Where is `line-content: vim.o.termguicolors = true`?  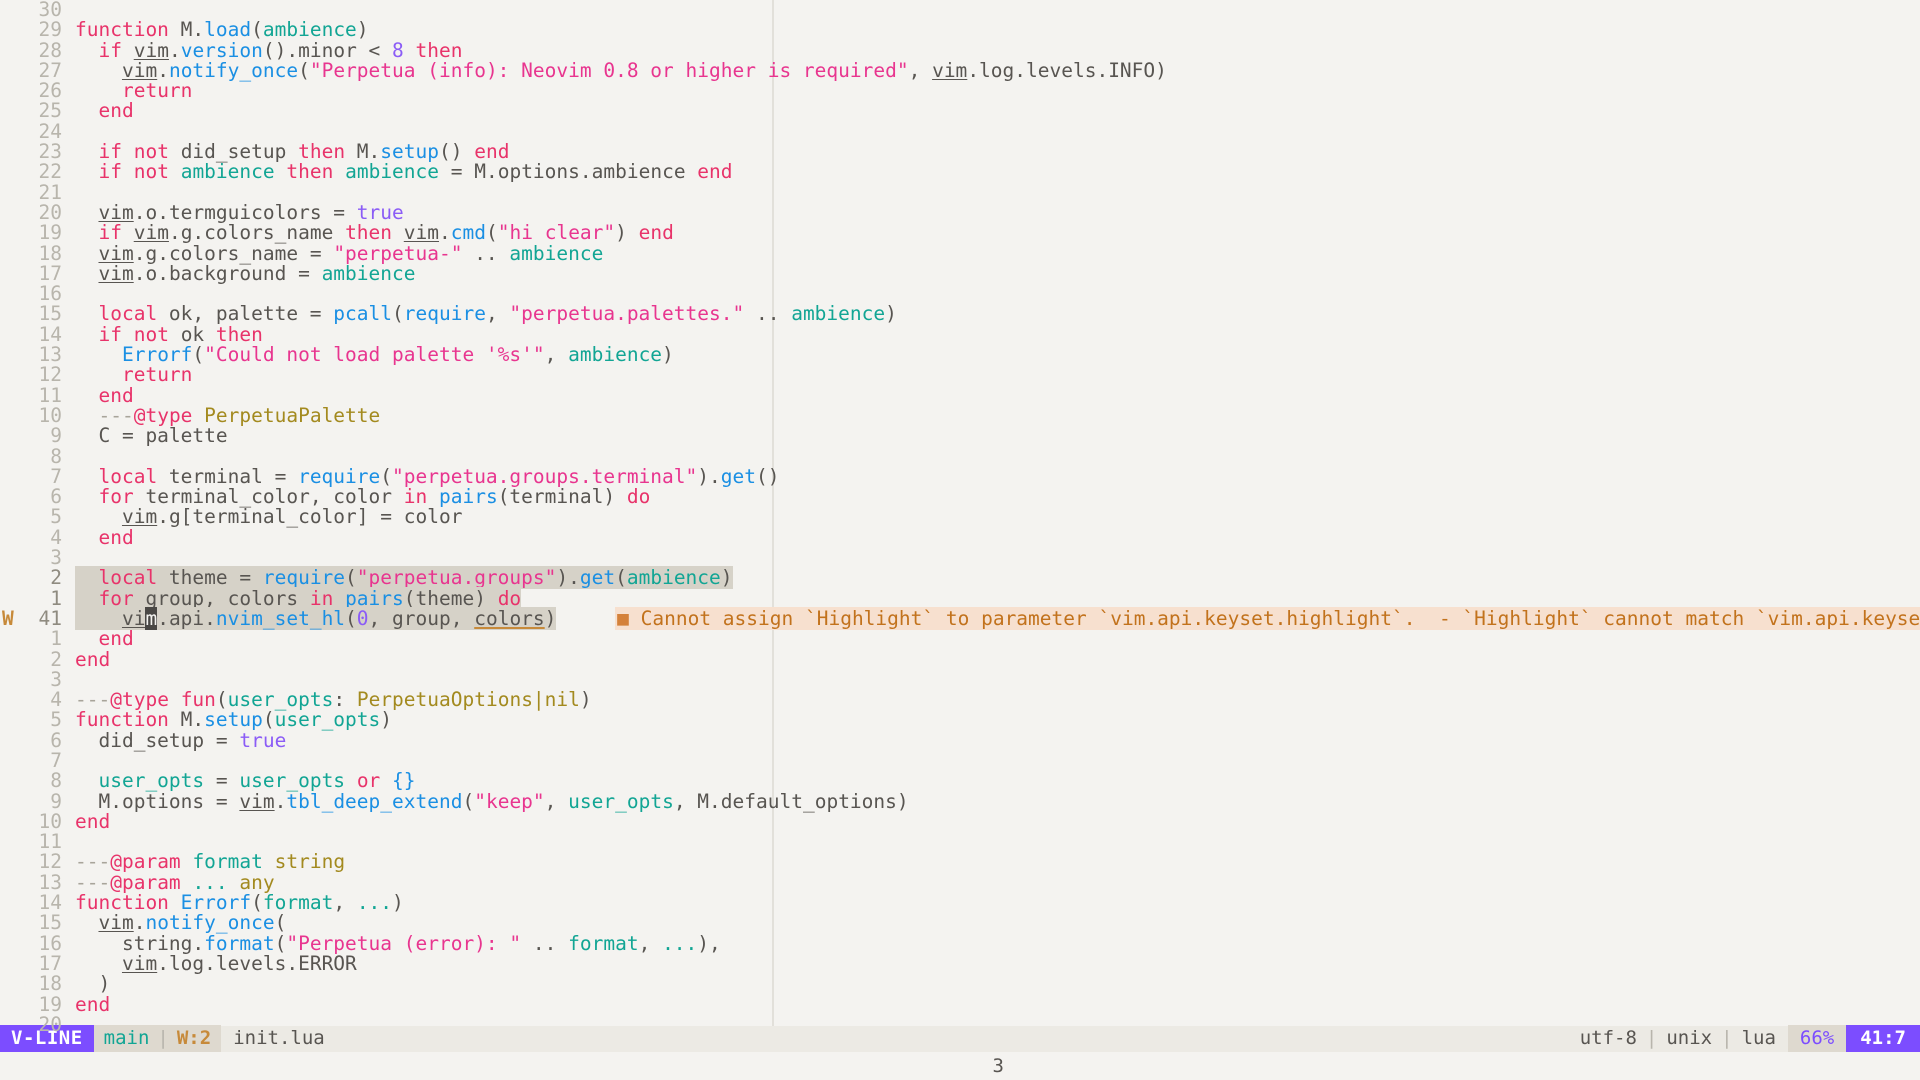
line-content: vim.o.termguicolors = true is located at coordinates (251, 212).